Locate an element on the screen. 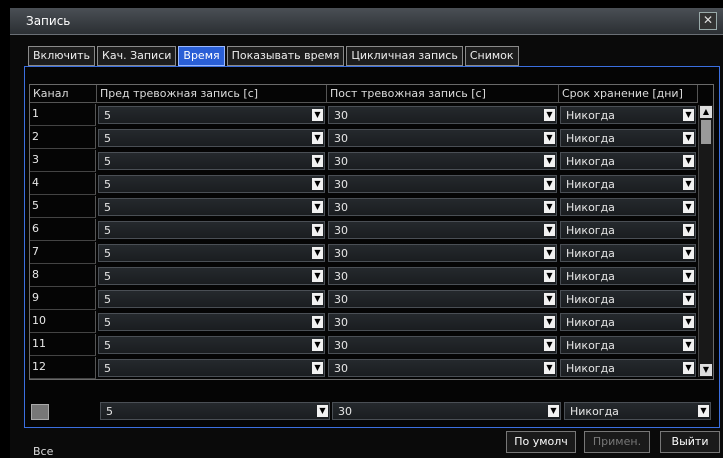  channel-number: 3 is located at coordinates (63, 161).